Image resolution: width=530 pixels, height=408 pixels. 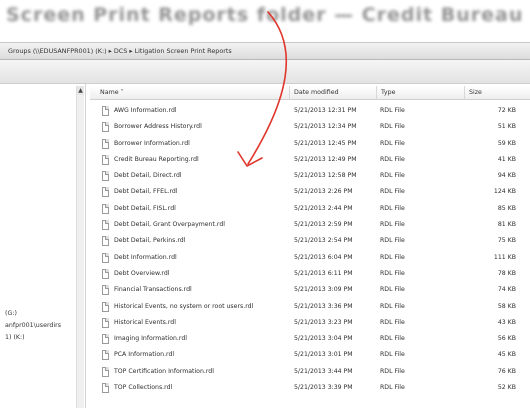 What do you see at coordinates (504, 192) in the screenshot?
I see `file-size: 124 KB` at bounding box center [504, 192].